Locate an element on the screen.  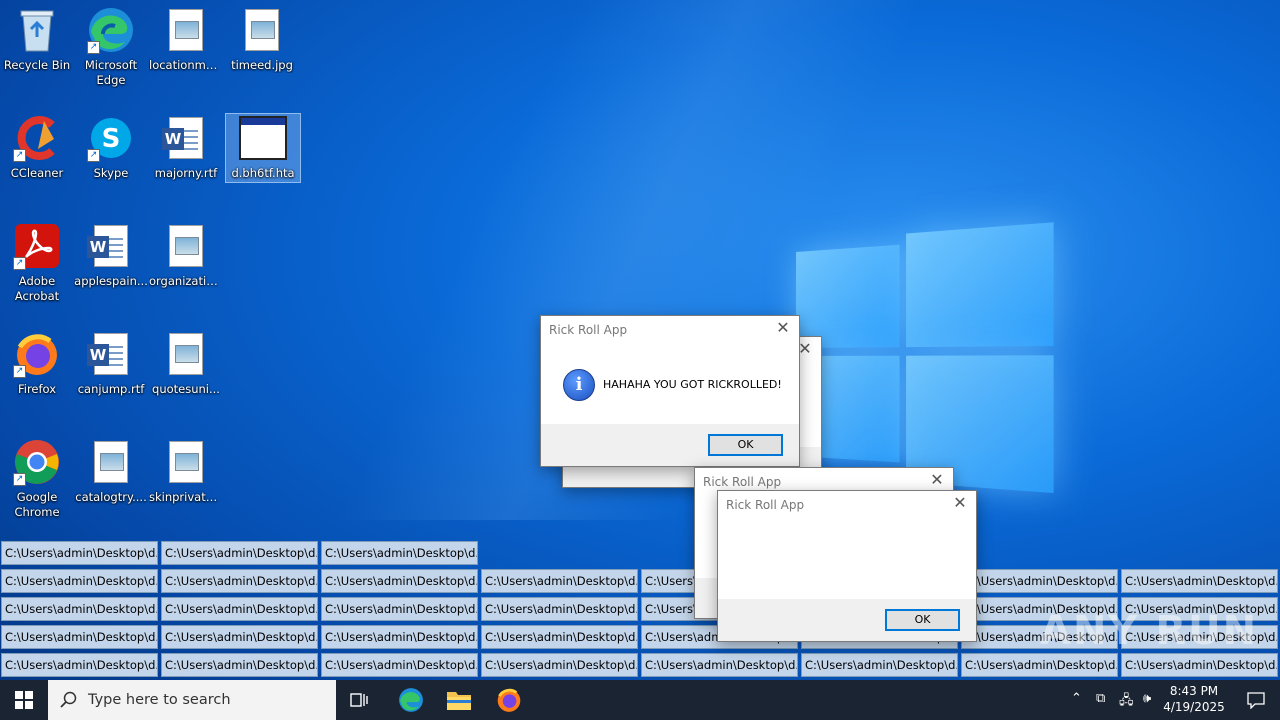
desktop-icon-adobe-acrobat: ↗ Adobe Acrobat is located at coordinates (37, 263).